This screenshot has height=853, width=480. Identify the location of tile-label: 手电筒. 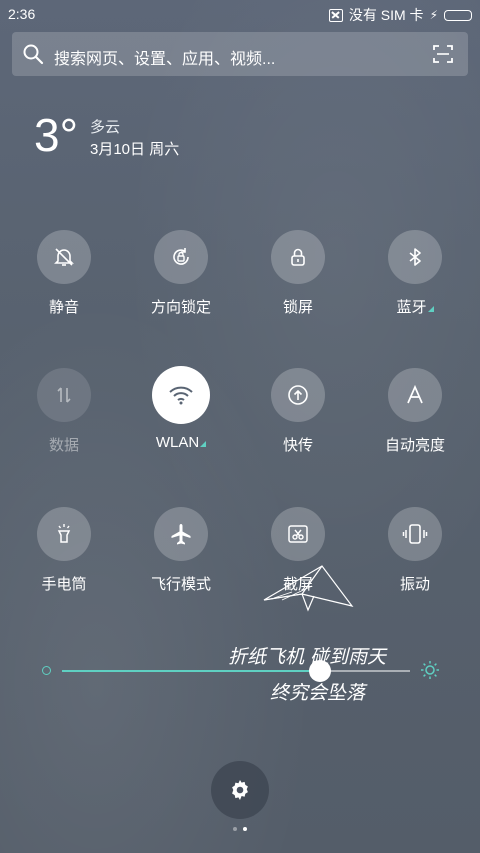
(64, 584).